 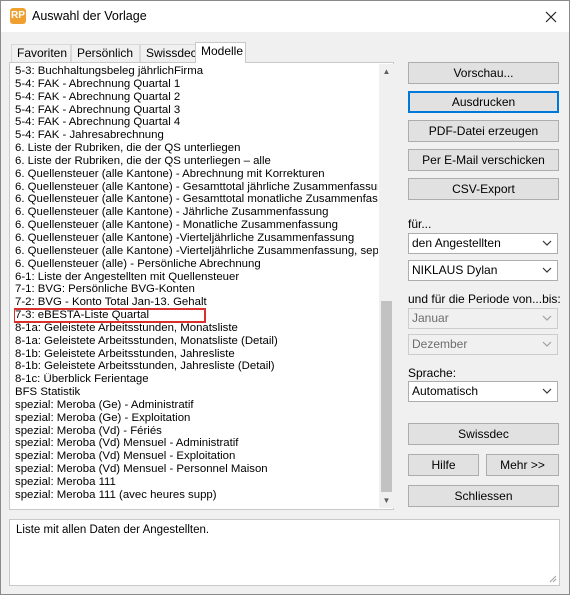 I want to click on list-item: spezial: Meroba (Vd) - Fériés, so click(x=196, y=431).